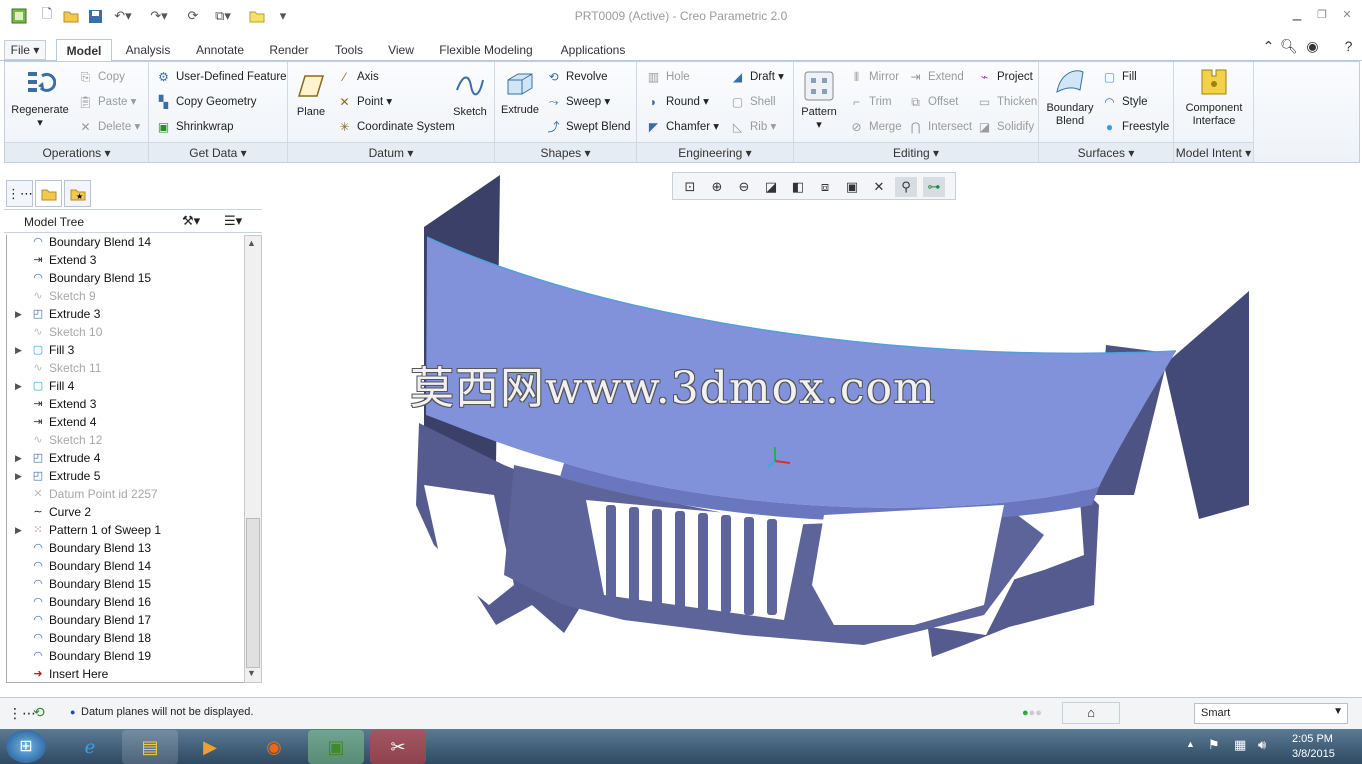 The height and width of the screenshot is (764, 1362). Describe the element at coordinates (486, 50) in the screenshot. I see `tab-flexible-modeling: Flexible Modeling` at that location.